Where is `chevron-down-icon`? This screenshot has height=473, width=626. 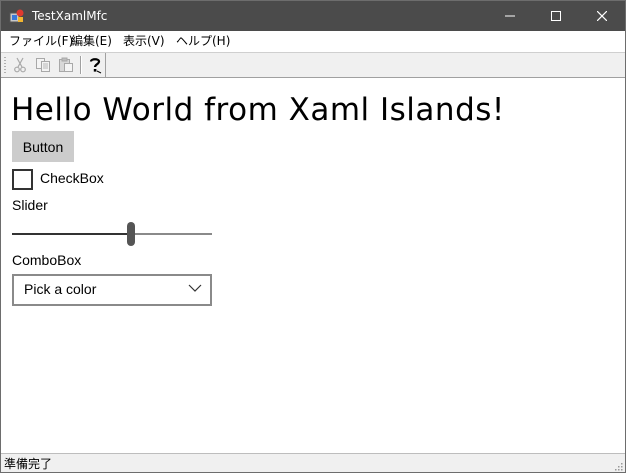 chevron-down-icon is located at coordinates (195, 288).